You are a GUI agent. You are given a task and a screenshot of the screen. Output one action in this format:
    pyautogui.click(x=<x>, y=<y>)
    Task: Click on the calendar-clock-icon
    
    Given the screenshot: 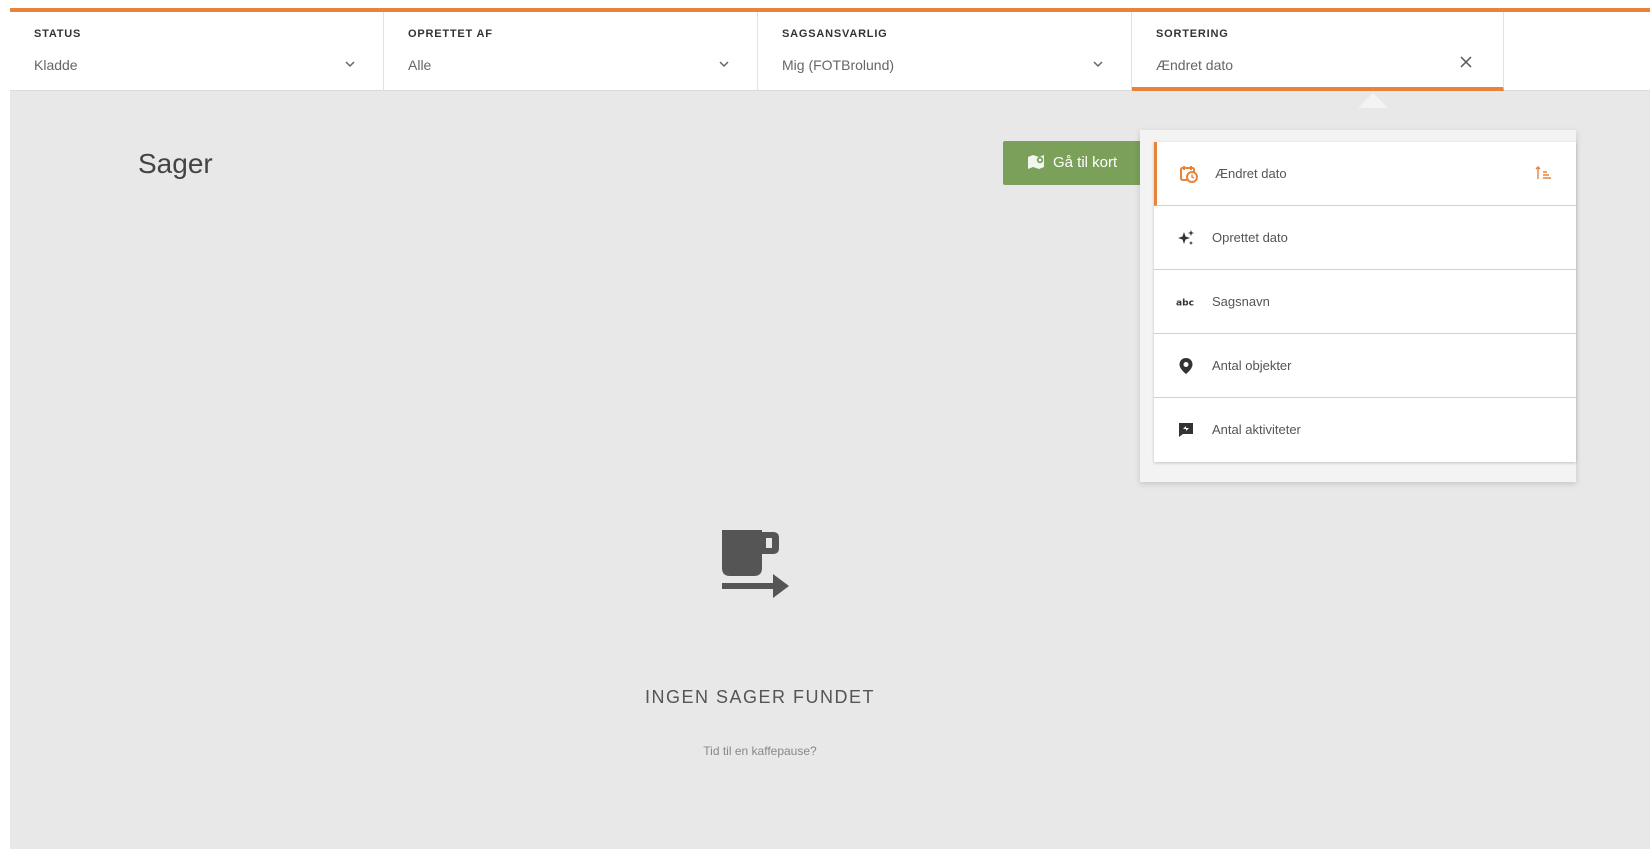 What is the action you would take?
    pyautogui.click(x=1189, y=174)
    